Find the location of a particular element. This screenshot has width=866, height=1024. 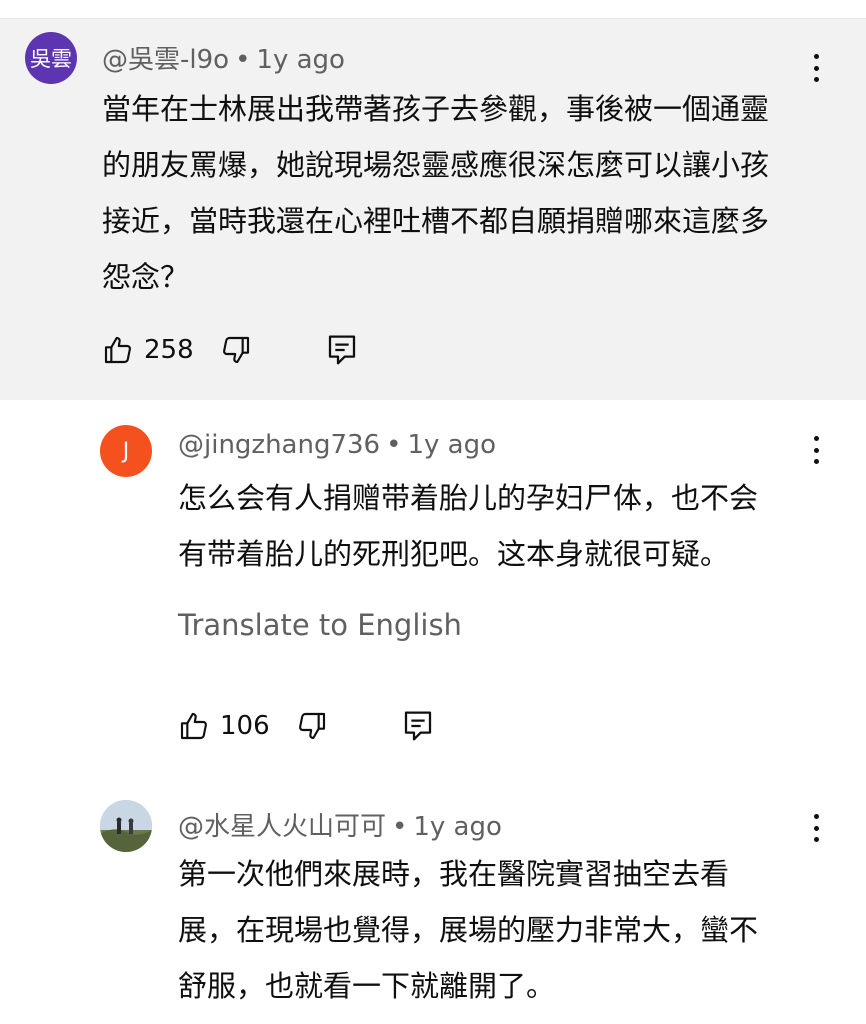

comment-text: 怎么会有人捐赠带着胎儿的孕妇尸体，也不会 有带着胎儿的死刑犯吧。这本身就很可疑。 is located at coordinates (468, 526).